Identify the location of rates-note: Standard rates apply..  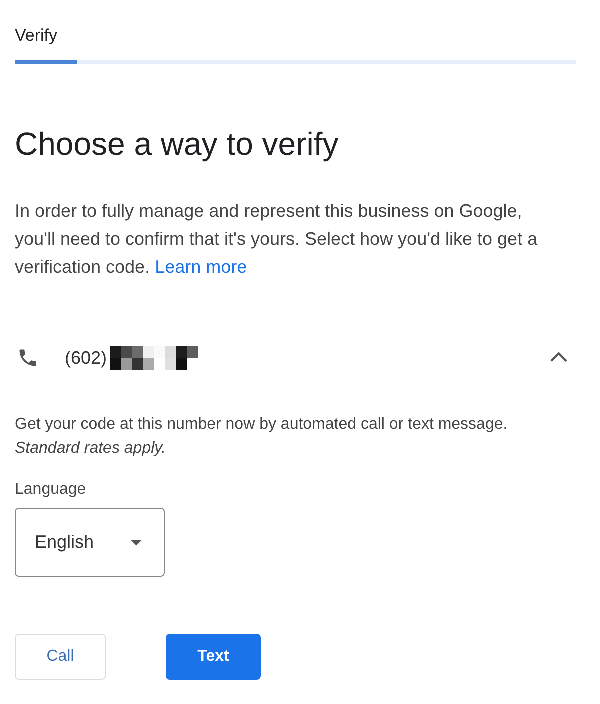
(91, 449).